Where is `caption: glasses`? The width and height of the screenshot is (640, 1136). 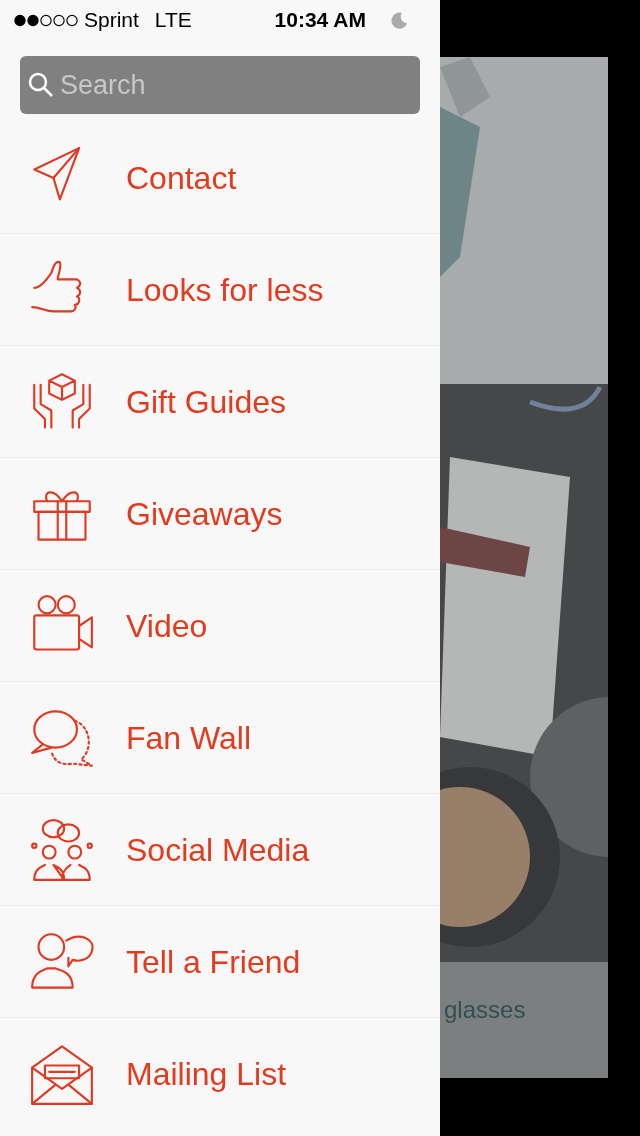 caption: glasses is located at coordinates (485, 1009).